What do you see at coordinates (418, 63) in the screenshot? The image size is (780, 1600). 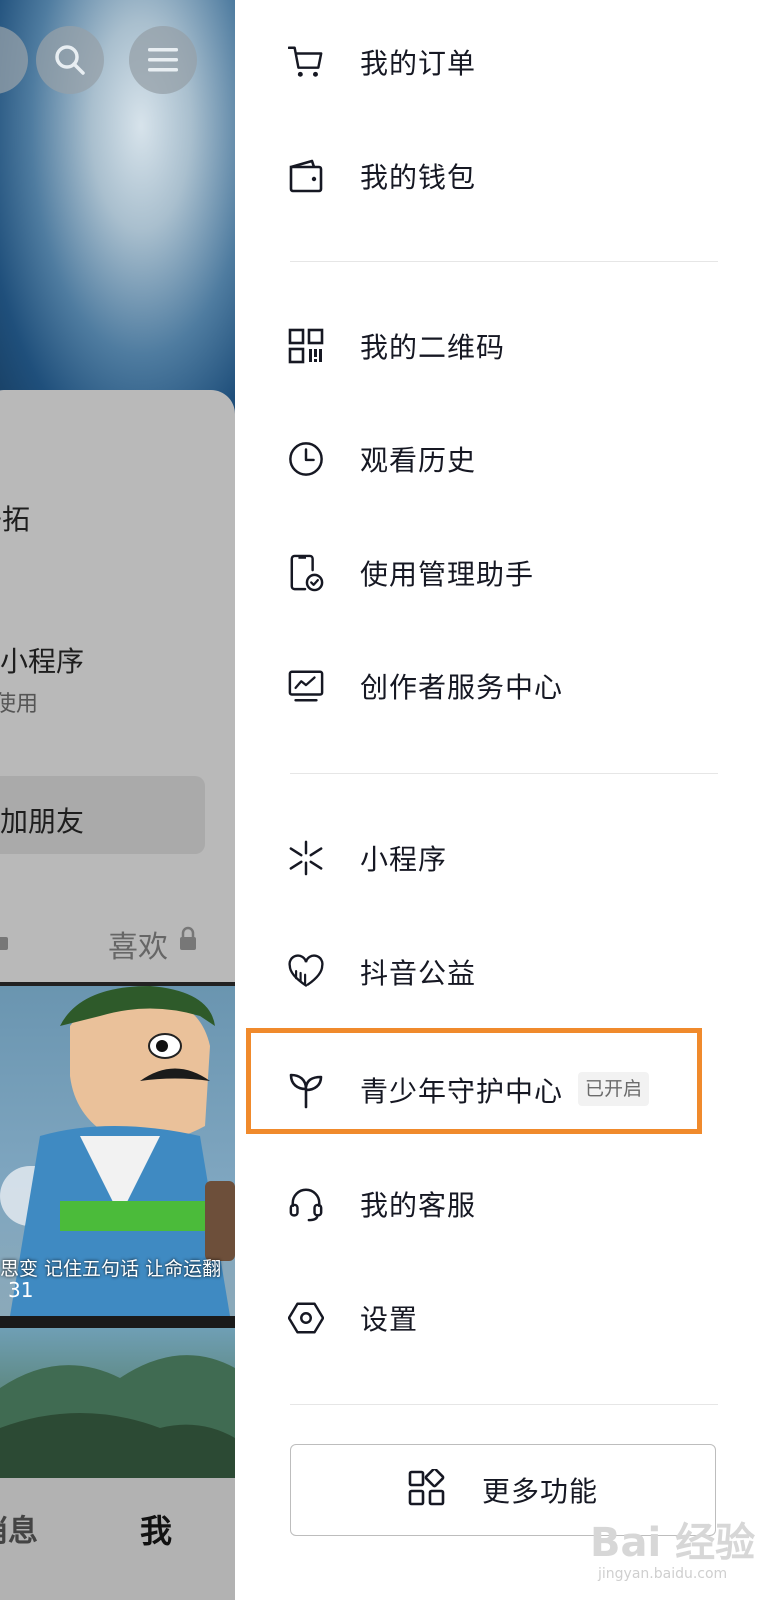 I see `menu-item-label: 我的订单` at bounding box center [418, 63].